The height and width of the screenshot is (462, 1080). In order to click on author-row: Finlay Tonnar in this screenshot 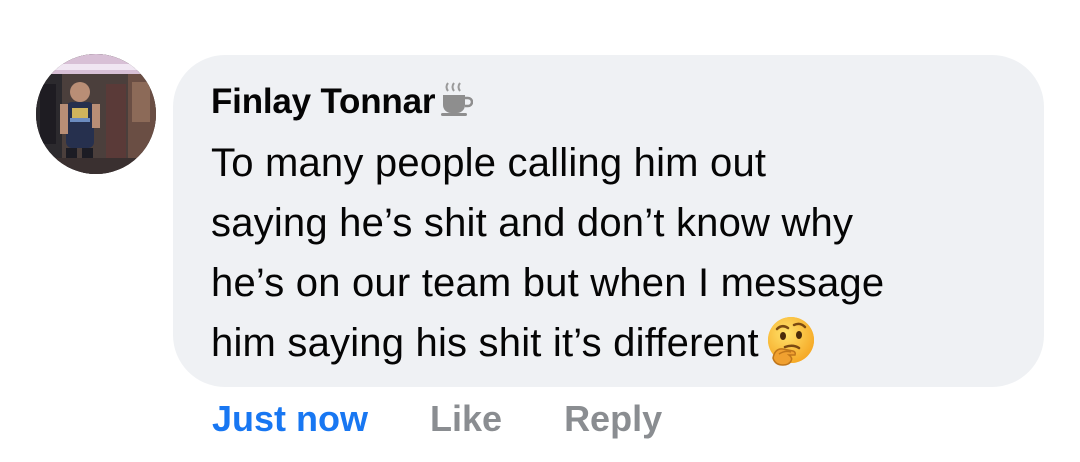, I will do `click(342, 102)`.